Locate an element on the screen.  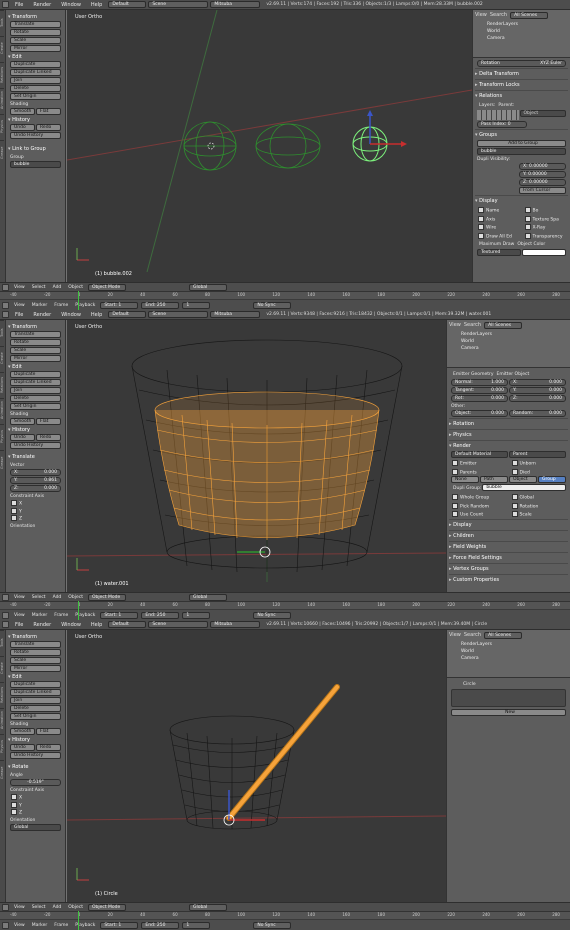
translate-button: Translate is located at coordinates (35, 334).